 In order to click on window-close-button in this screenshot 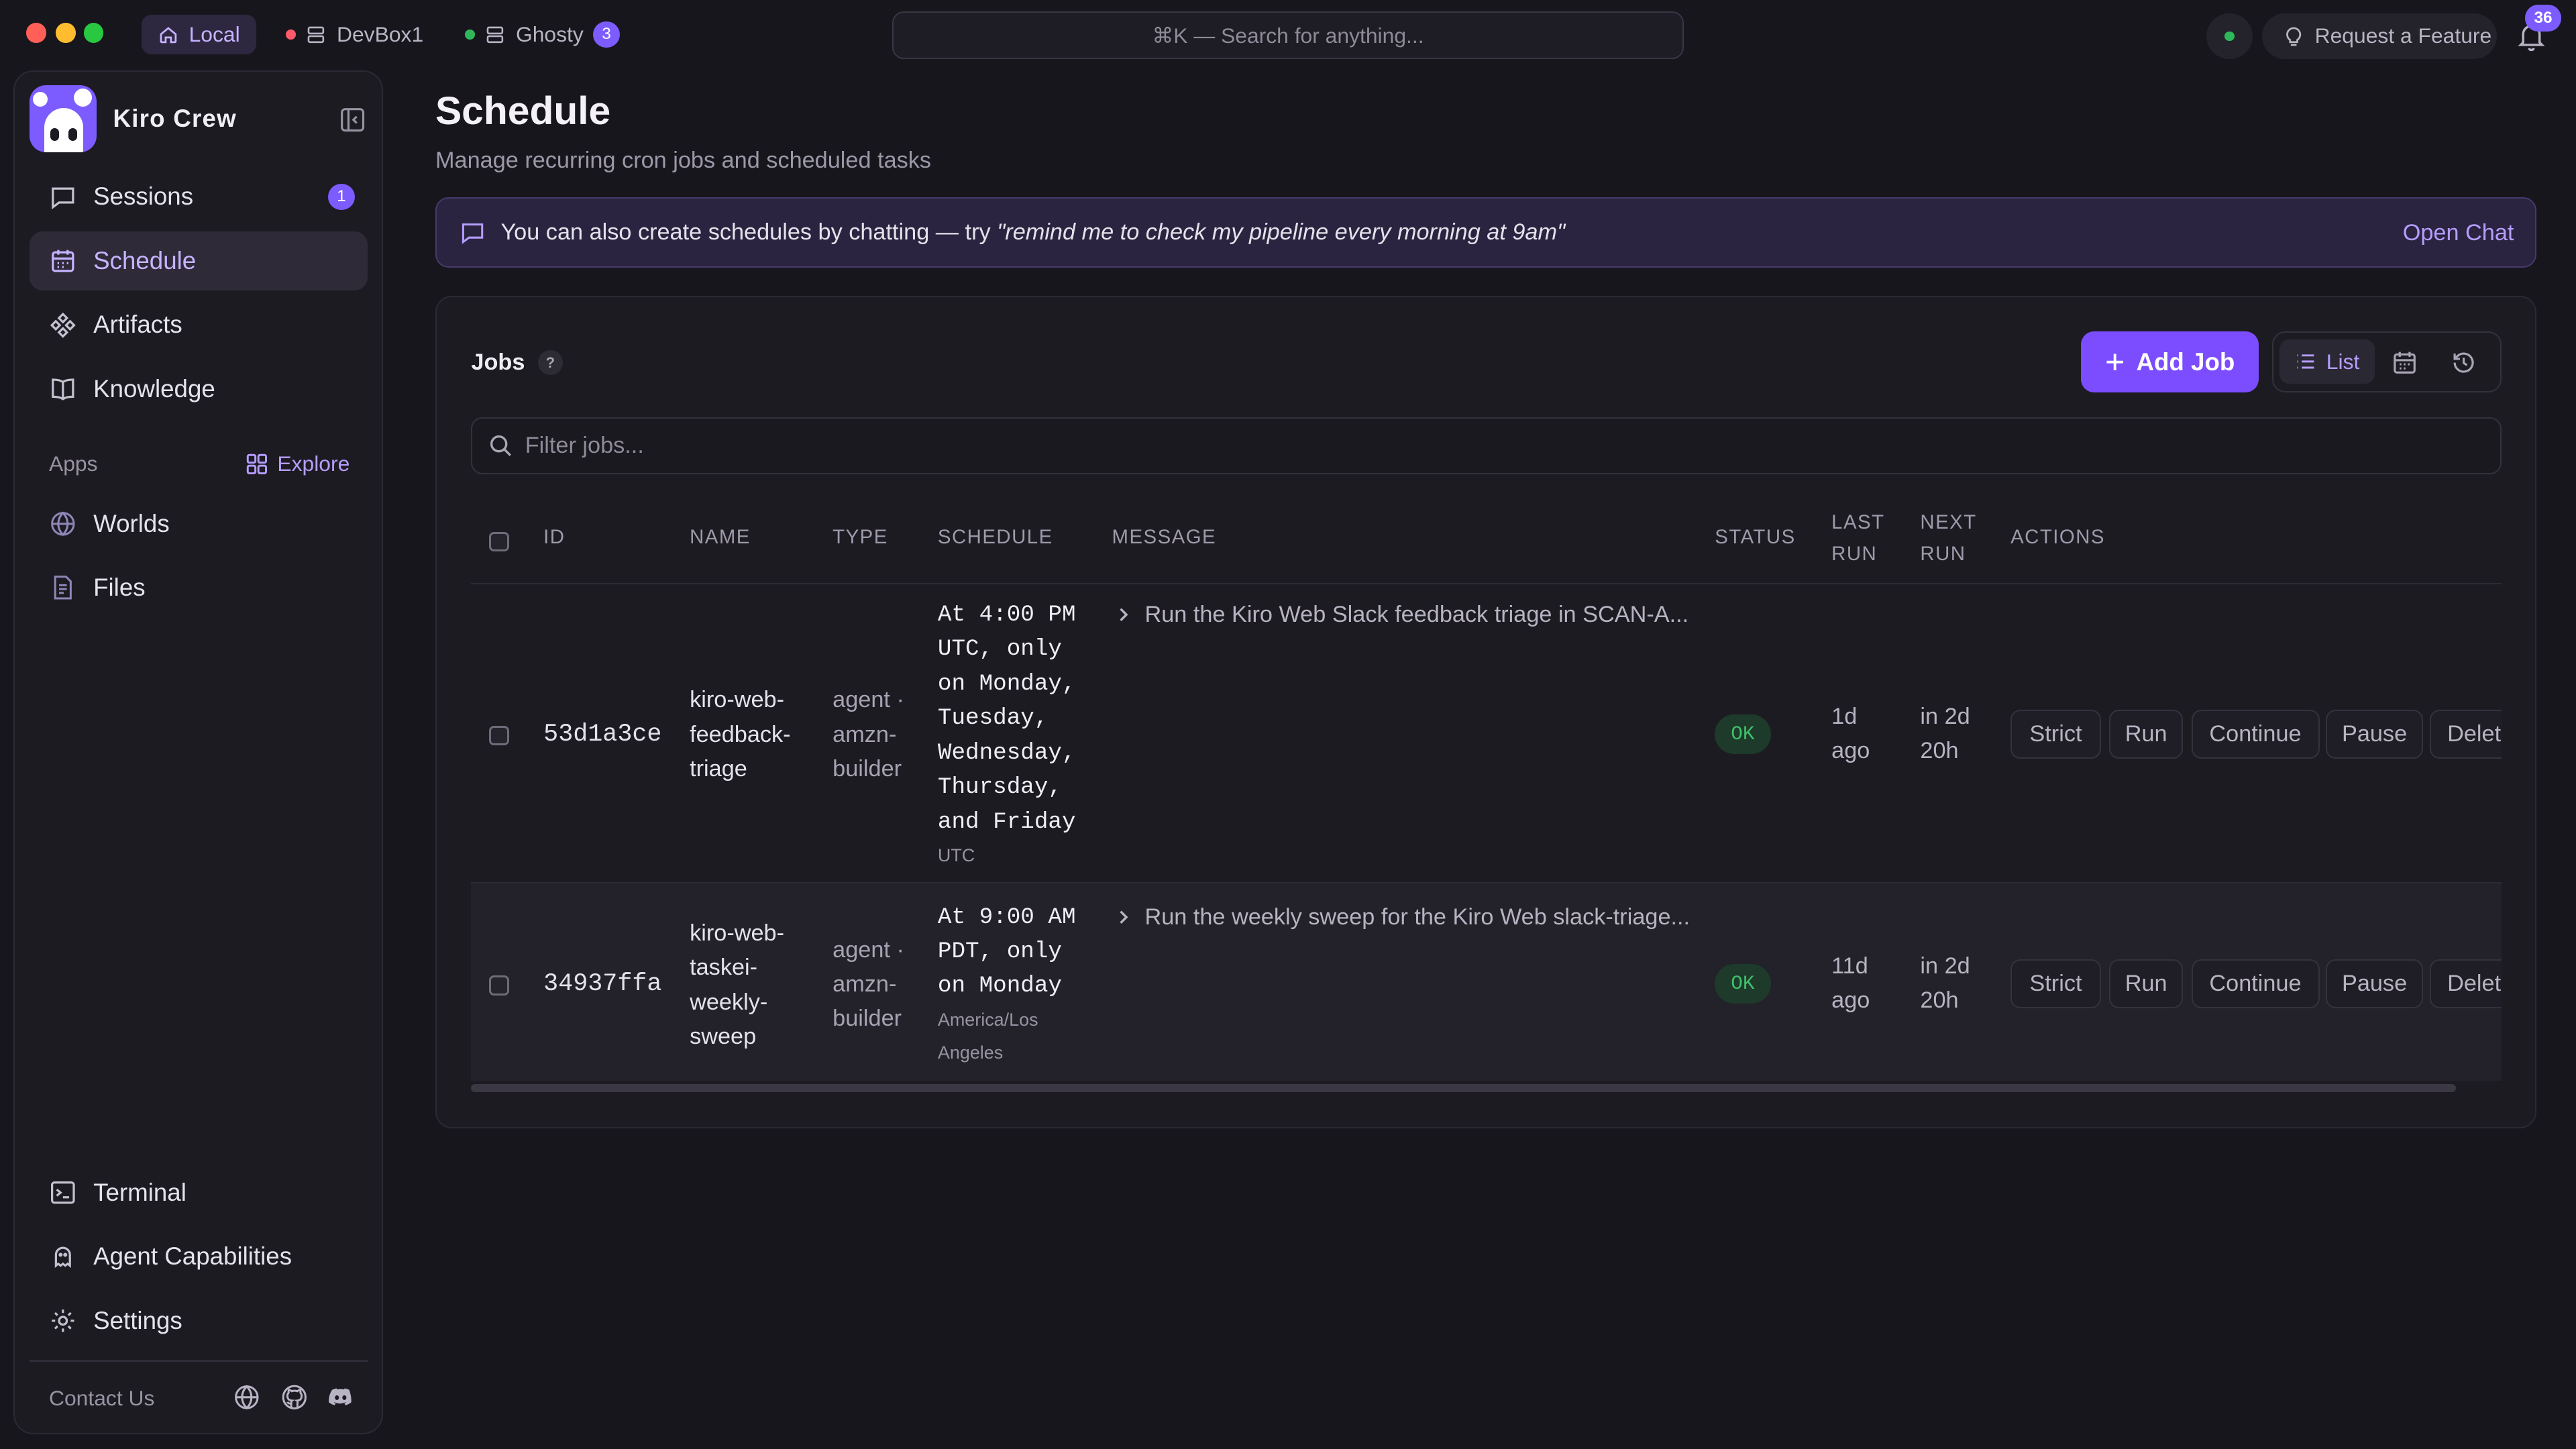, I will do `click(36, 33)`.